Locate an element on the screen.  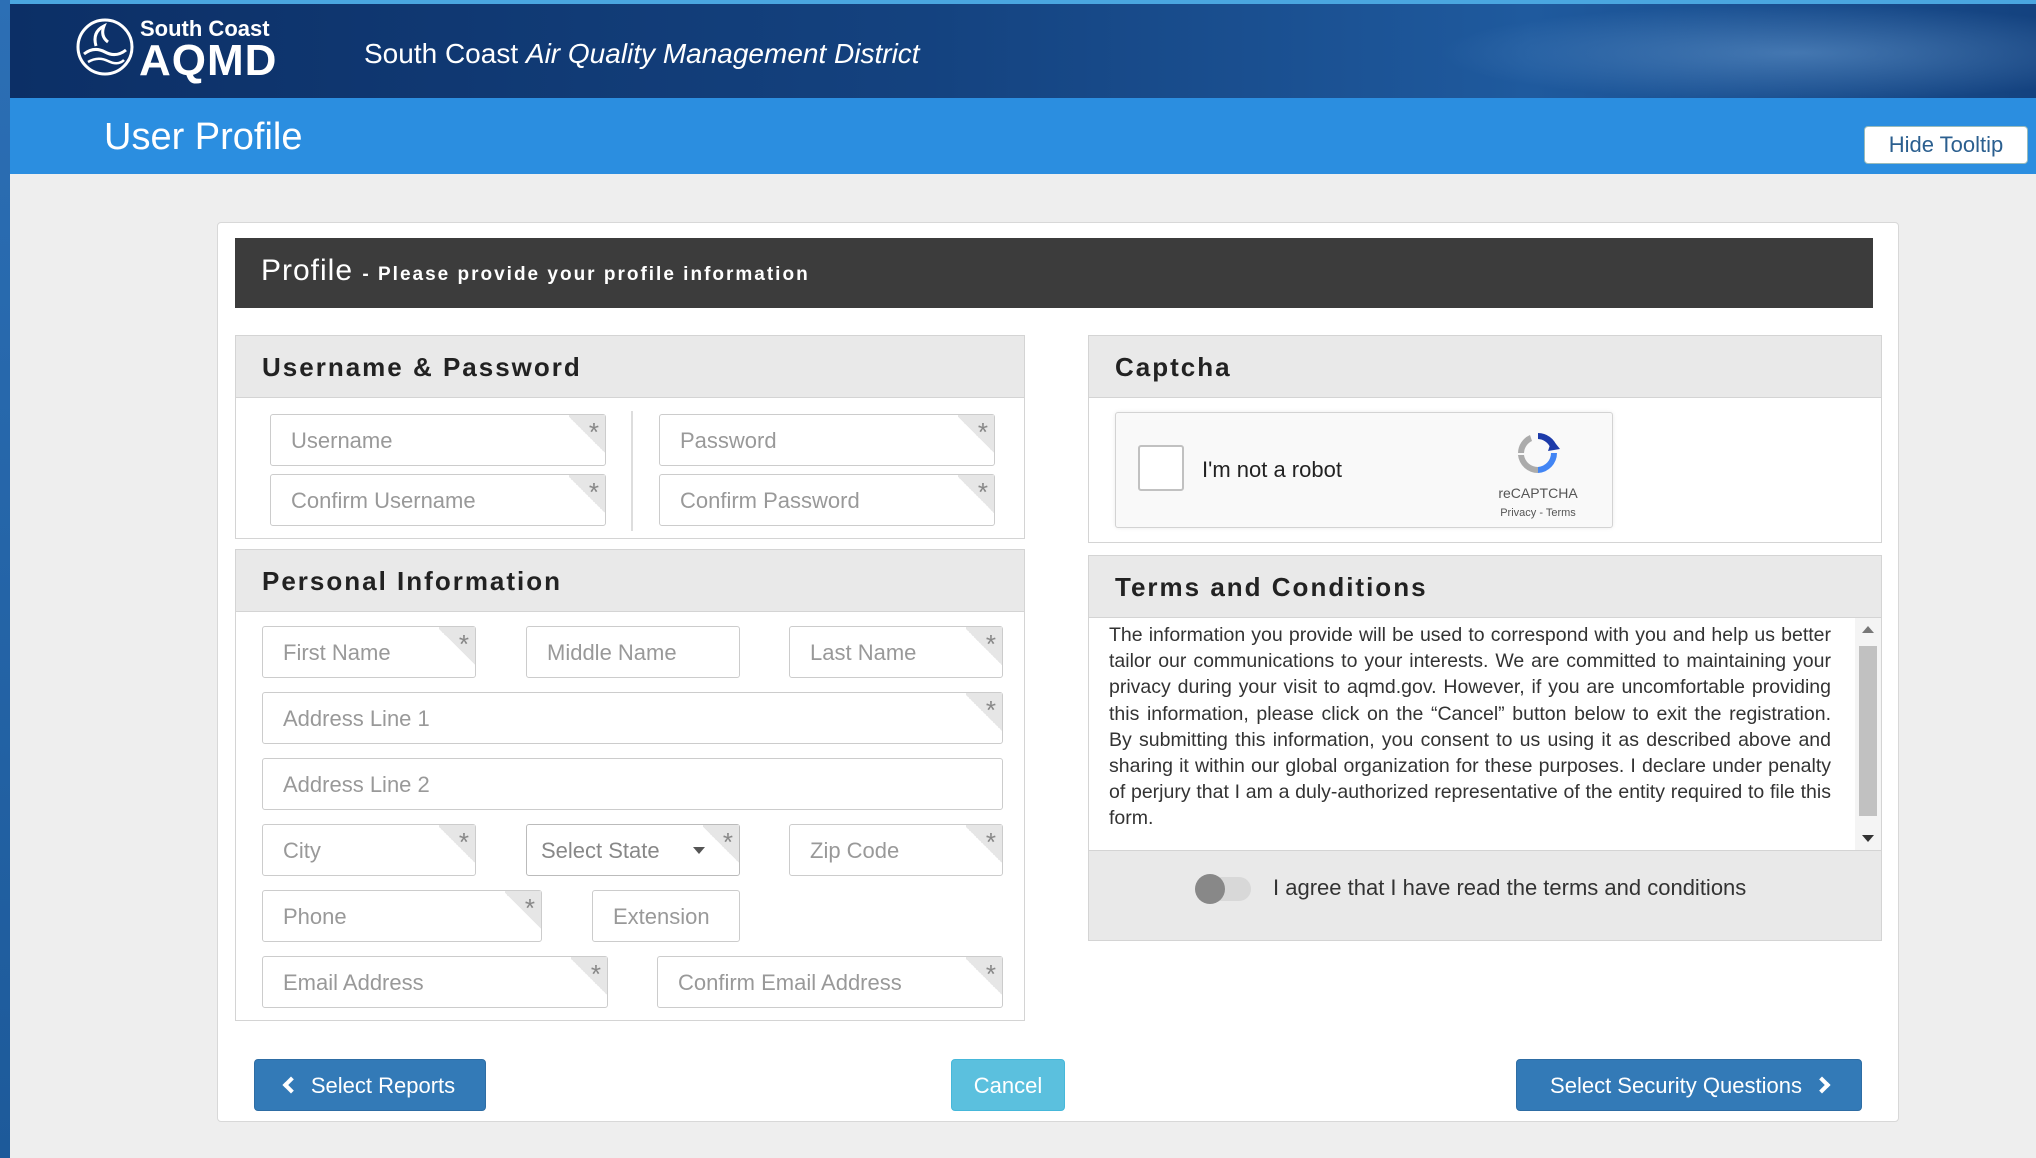
extension-input: Extension is located at coordinates (666, 916).